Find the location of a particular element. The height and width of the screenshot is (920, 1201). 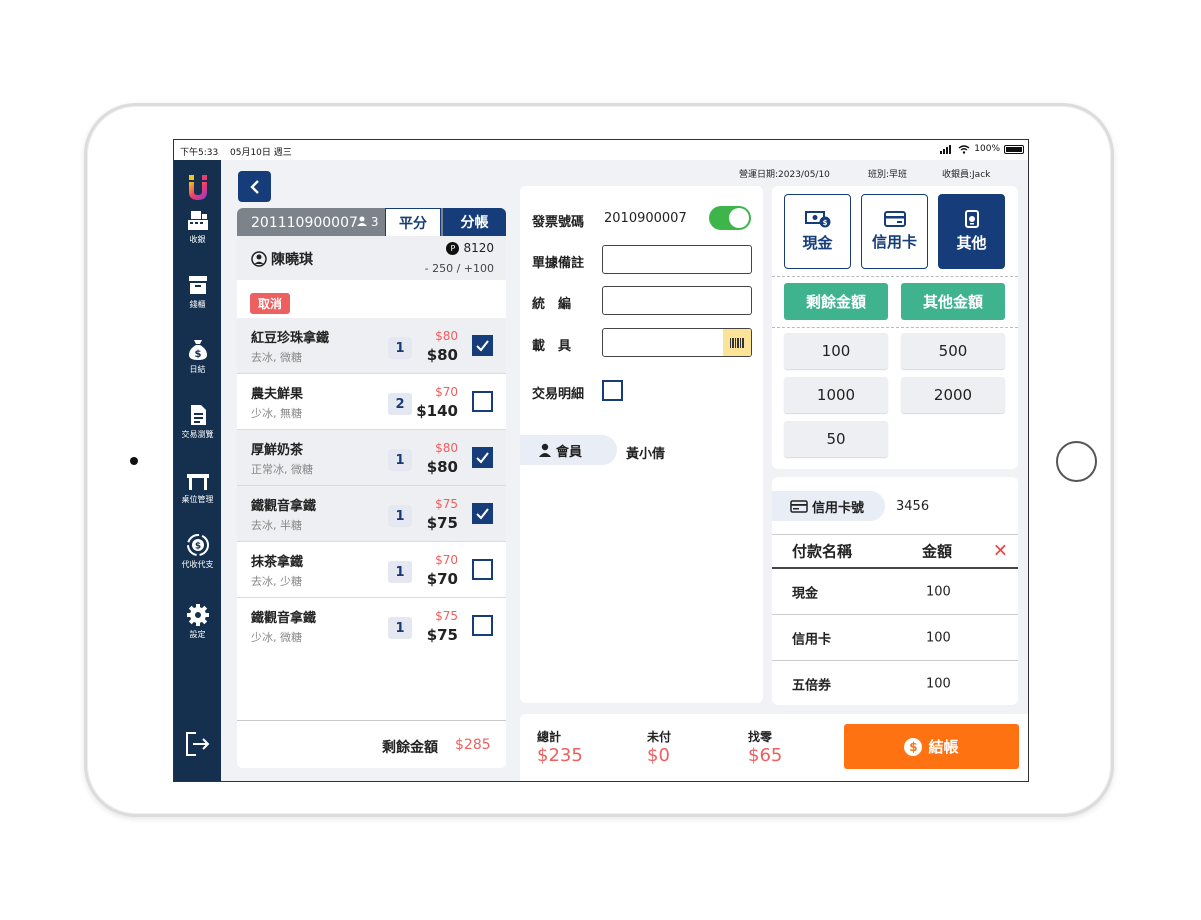

points-icon: P is located at coordinates (453, 248).